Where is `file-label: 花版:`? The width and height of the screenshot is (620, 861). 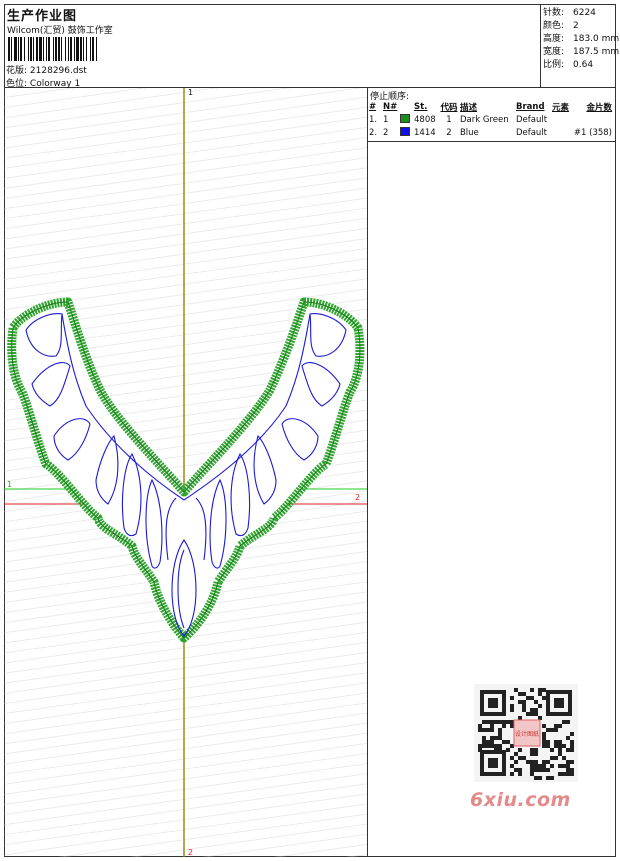
file-label: 花版: is located at coordinates (17, 71).